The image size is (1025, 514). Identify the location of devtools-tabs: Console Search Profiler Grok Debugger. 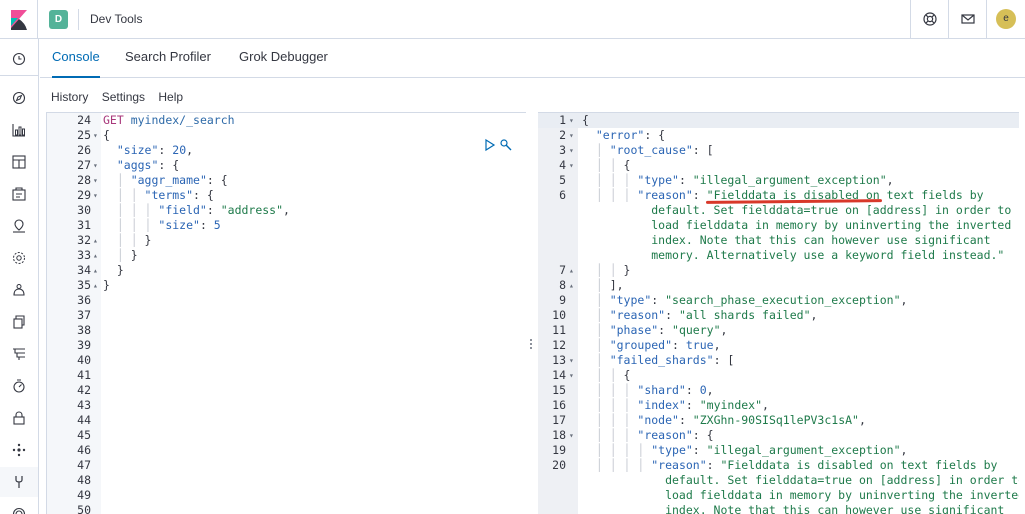
(532, 59).